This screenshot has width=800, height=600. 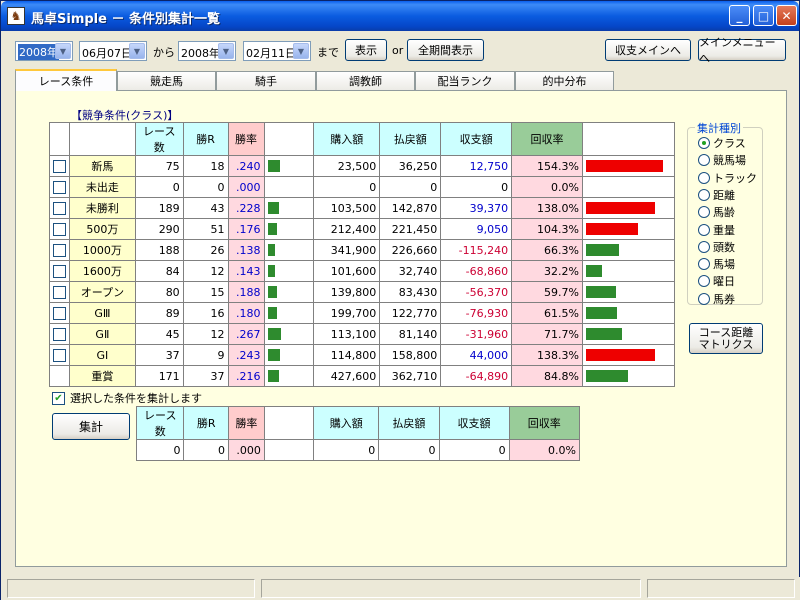 I want to click on row-label: GⅠ, so click(x=102, y=355).